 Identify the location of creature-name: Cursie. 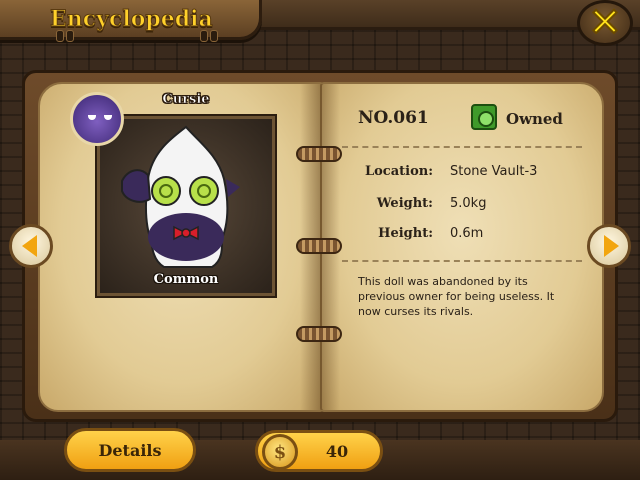
(186, 100).